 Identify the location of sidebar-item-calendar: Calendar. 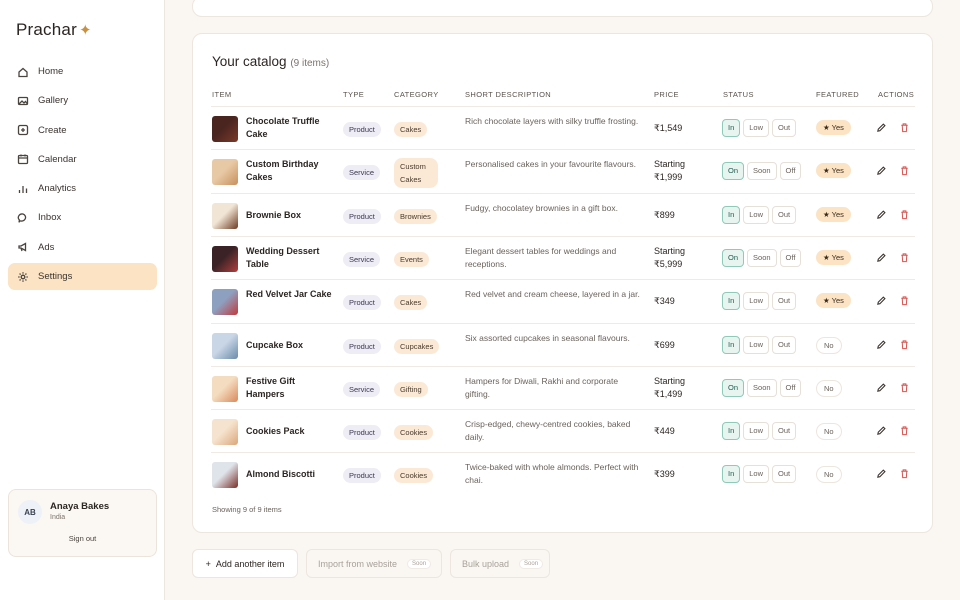
(82, 159).